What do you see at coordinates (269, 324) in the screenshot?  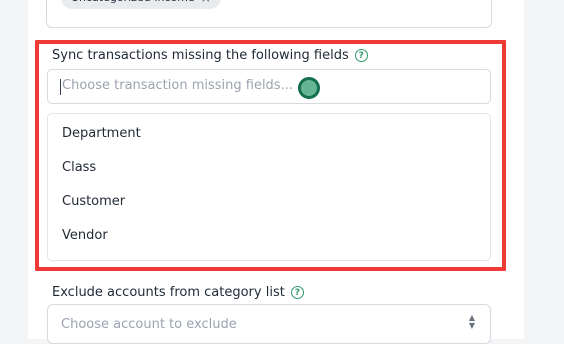 I see `exclude-account-select: Choose account to exclude ▲ ▼` at bounding box center [269, 324].